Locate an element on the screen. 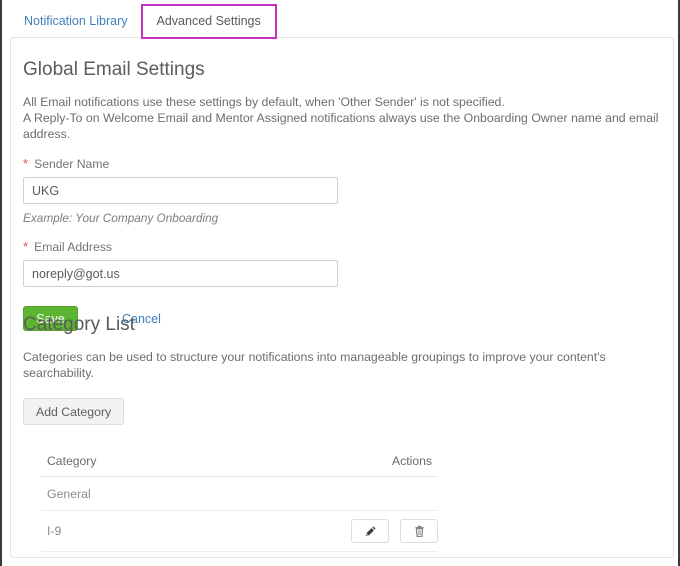 This screenshot has width=680, height=566. table-row: I-9 is located at coordinates (239, 531).